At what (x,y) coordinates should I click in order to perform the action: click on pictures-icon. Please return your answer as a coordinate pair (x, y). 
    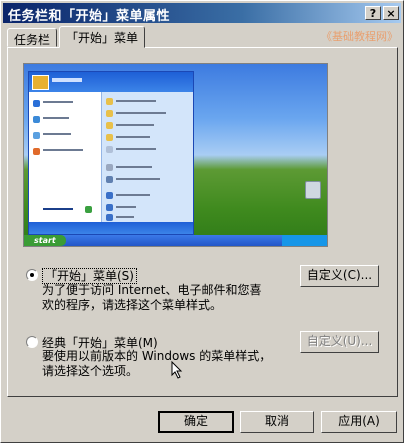
    Looking at the image, I should click on (109, 125).